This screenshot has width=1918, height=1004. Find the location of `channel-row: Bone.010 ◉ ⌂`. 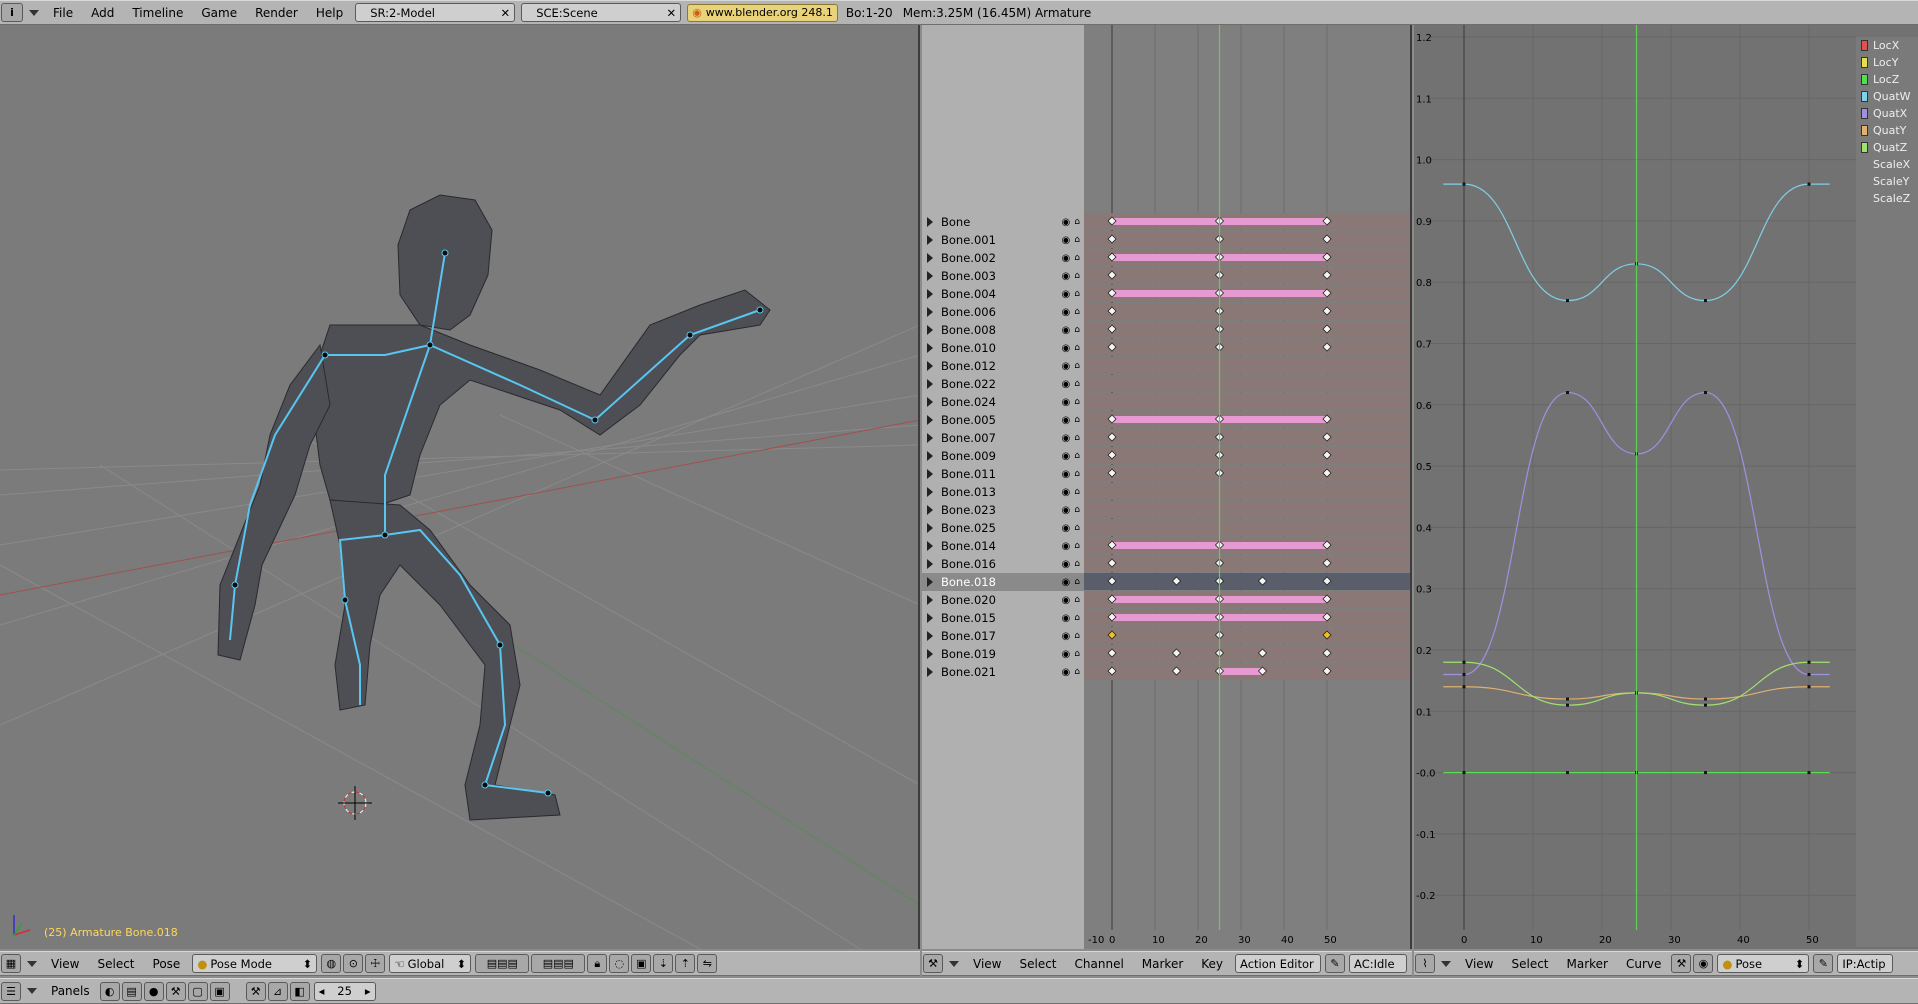

channel-row: Bone.010 ◉ ⌂ is located at coordinates (1003, 348).